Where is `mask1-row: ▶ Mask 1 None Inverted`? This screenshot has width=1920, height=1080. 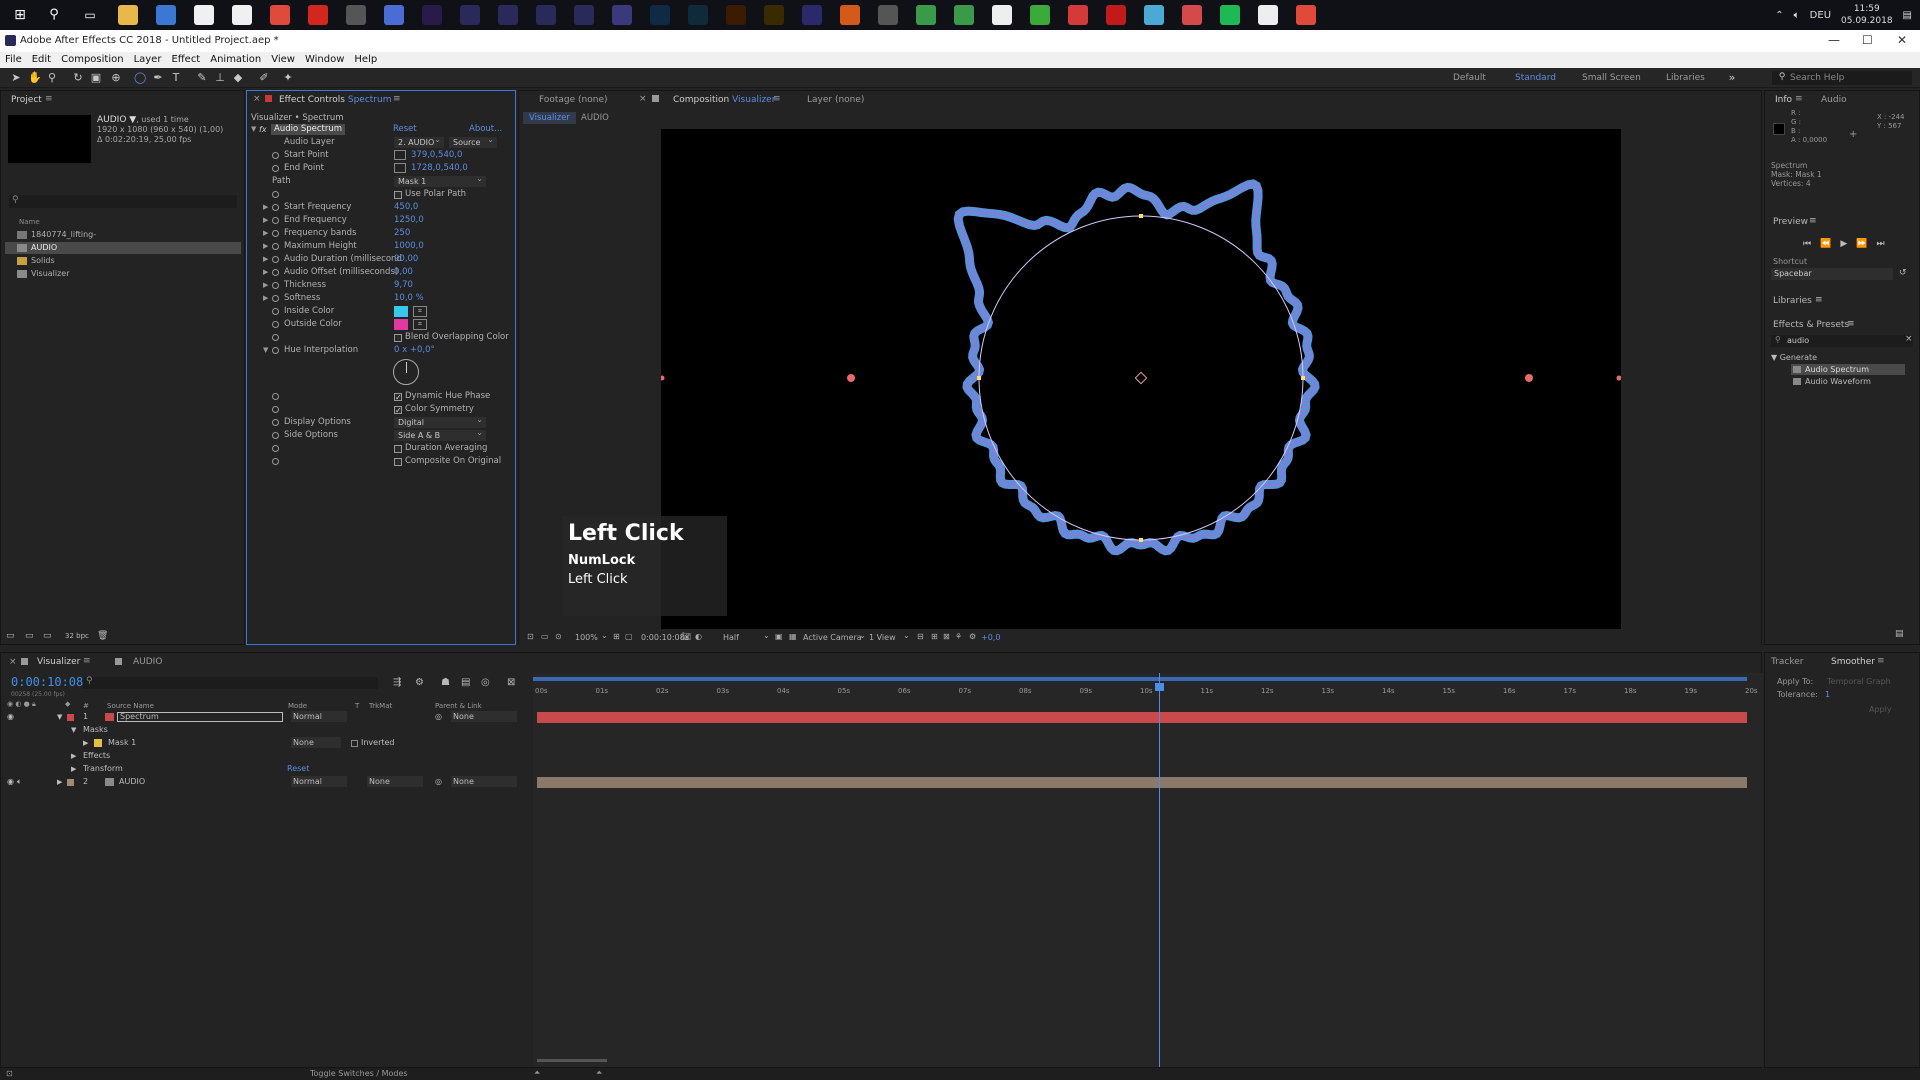 mask1-row: ▶ Mask 1 None Inverted is located at coordinates (267, 743).